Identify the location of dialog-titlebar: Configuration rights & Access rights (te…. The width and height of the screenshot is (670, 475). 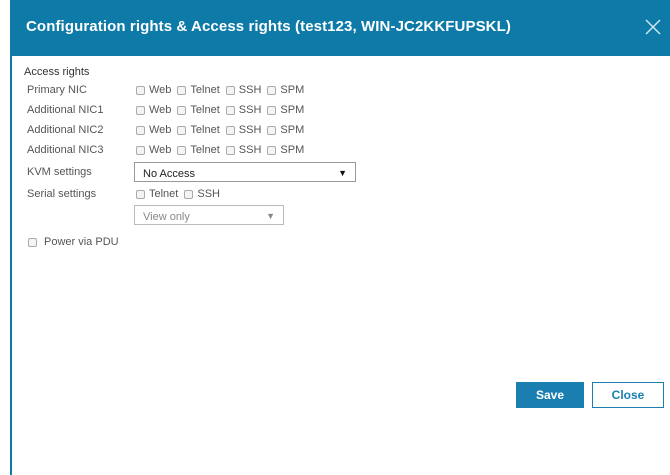
(340, 28).